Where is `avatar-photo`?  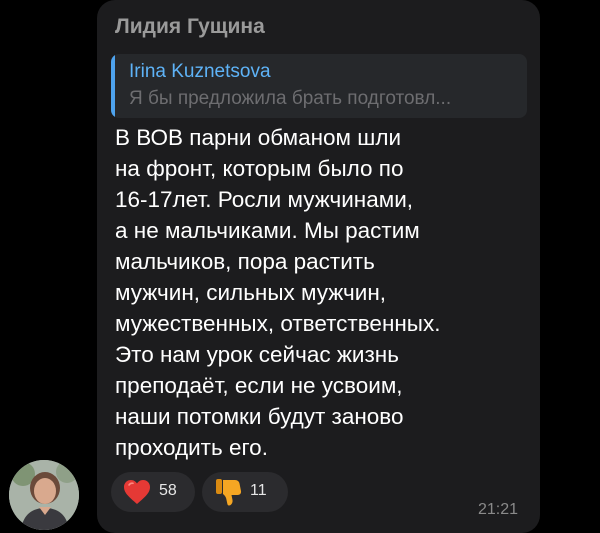
avatar-photo is located at coordinates (44, 495).